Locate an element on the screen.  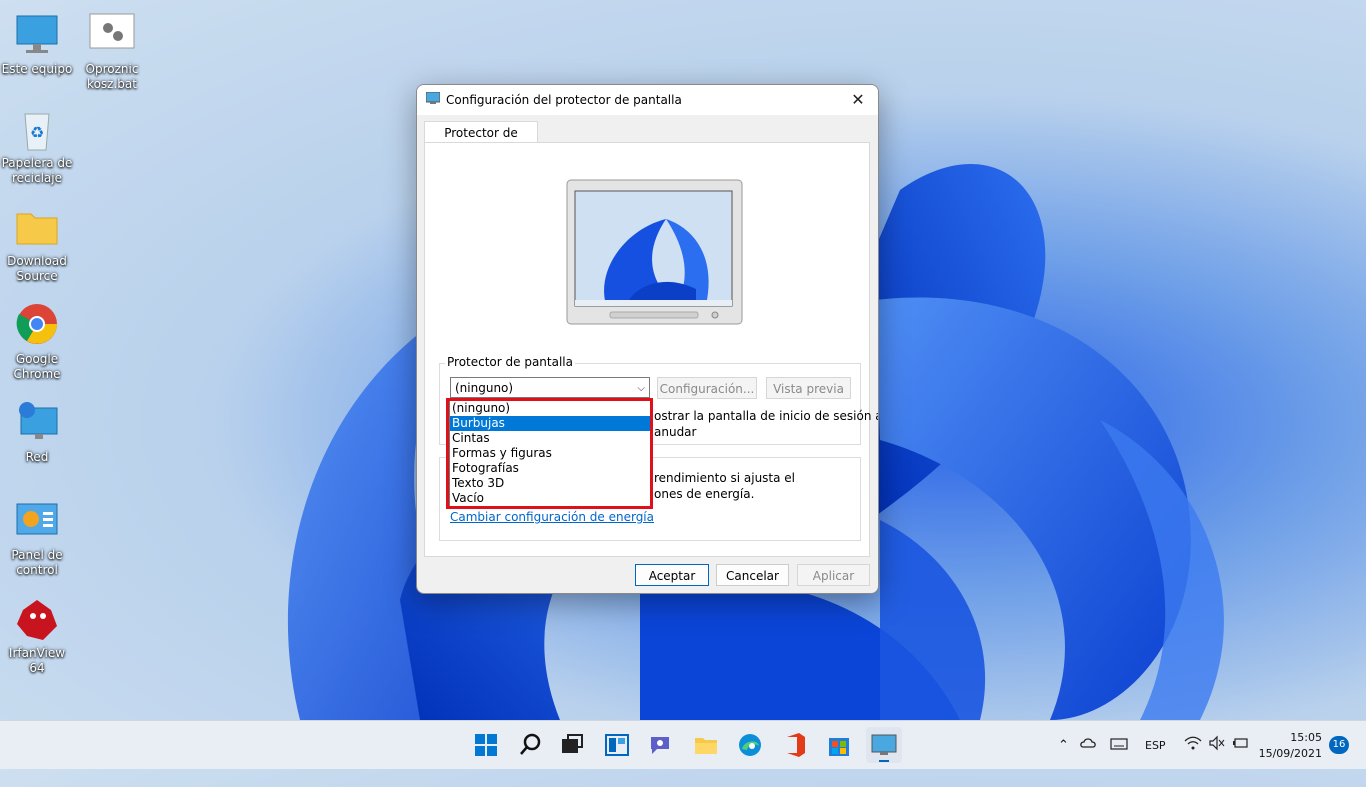
clock-time: 15:05 is located at coordinates (1306, 737).